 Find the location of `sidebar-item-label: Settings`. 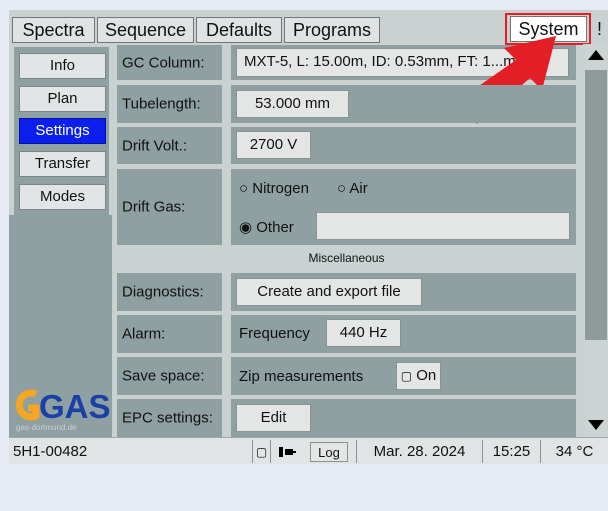

sidebar-item-label: Settings is located at coordinates (62, 130).